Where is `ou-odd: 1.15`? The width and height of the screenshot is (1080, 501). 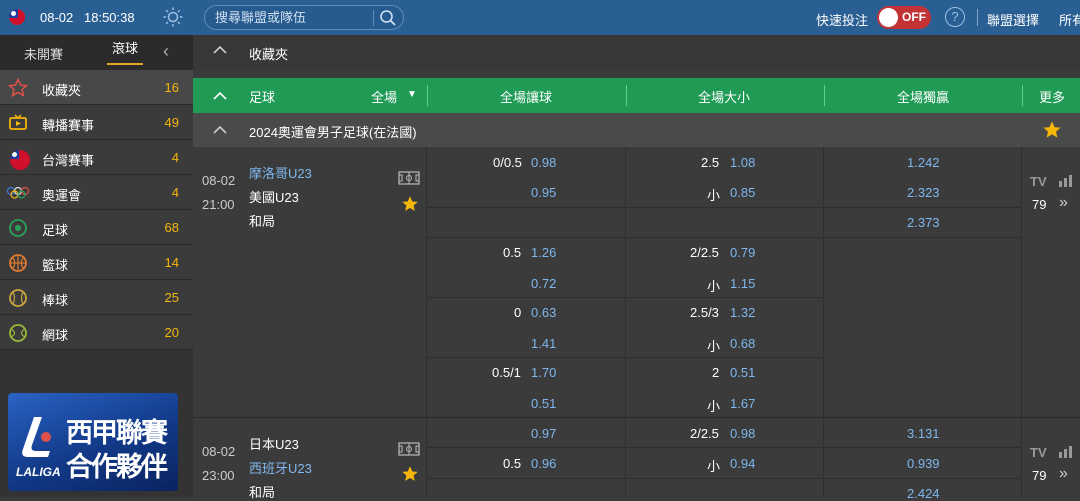
ou-odd: 1.15 is located at coordinates (742, 283).